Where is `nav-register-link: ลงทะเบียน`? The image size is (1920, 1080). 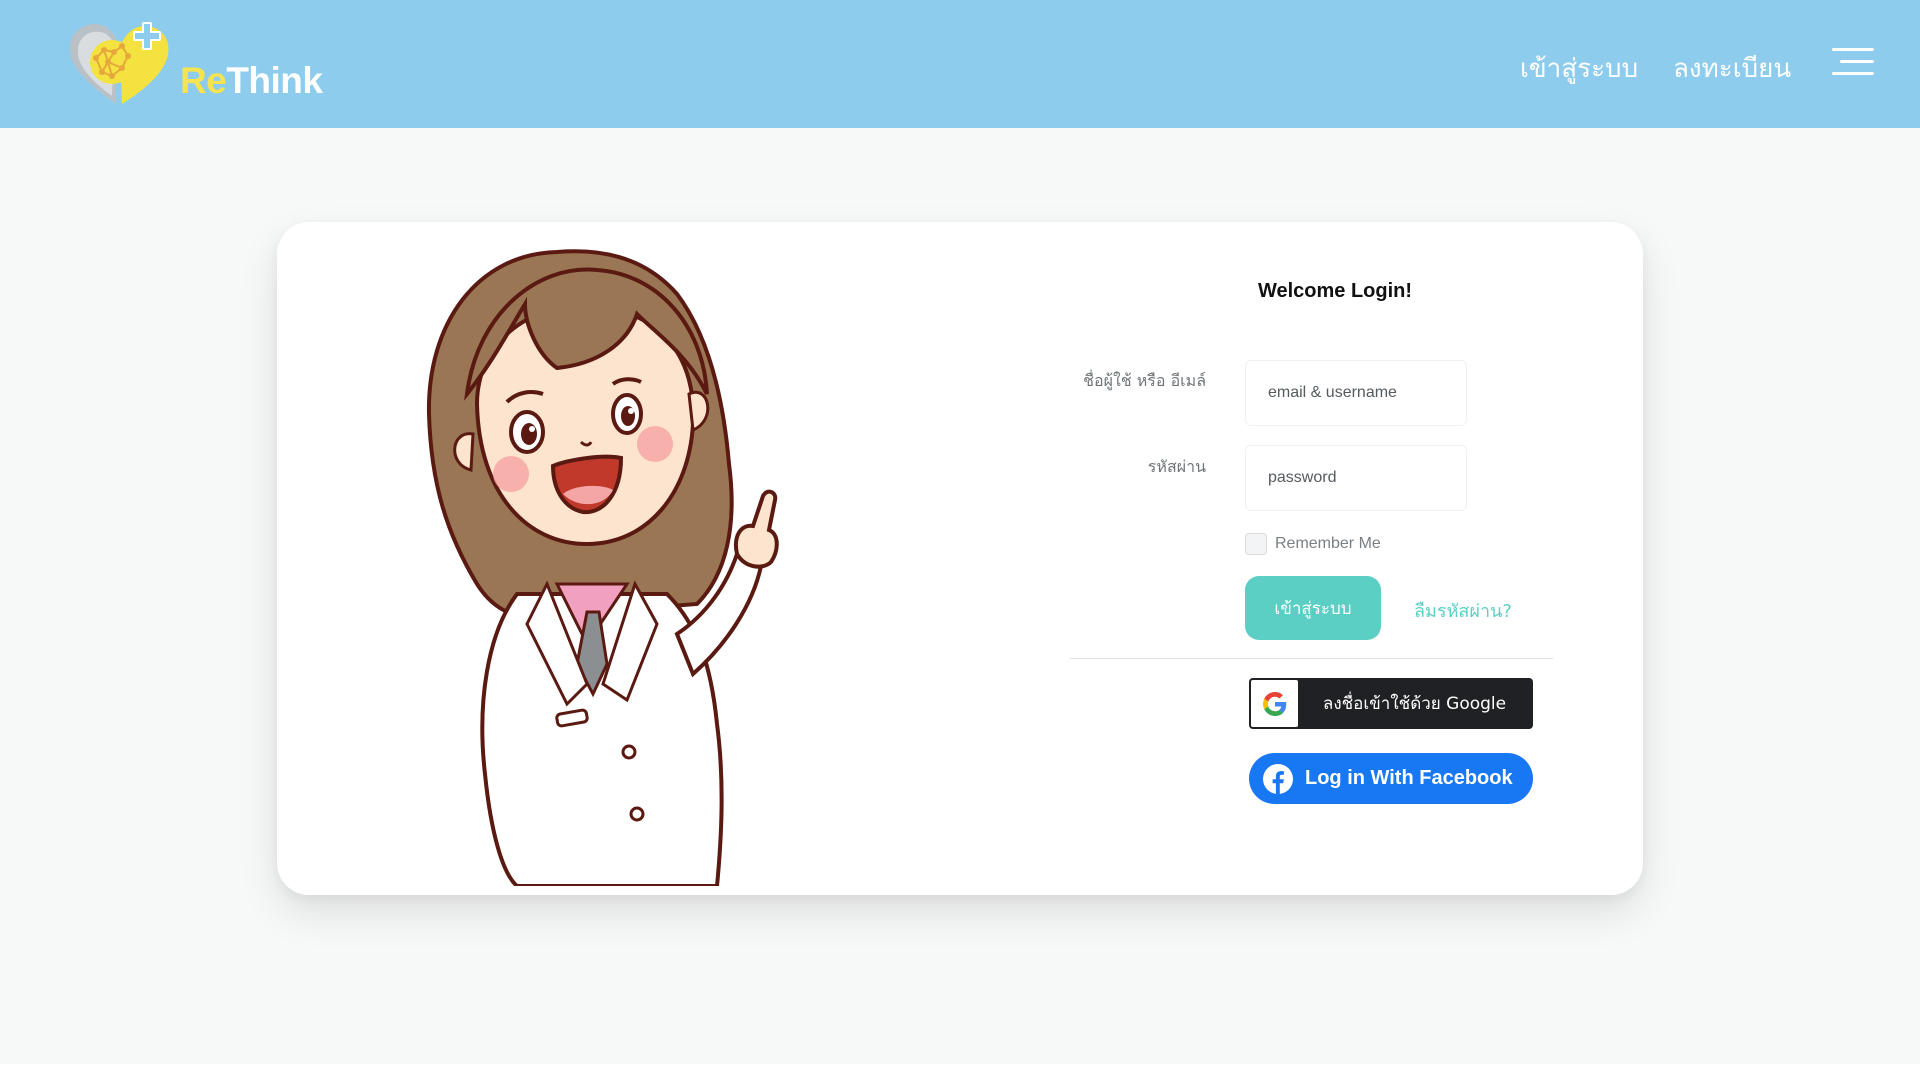
nav-register-link: ลงทะเบียน is located at coordinates (1732, 68).